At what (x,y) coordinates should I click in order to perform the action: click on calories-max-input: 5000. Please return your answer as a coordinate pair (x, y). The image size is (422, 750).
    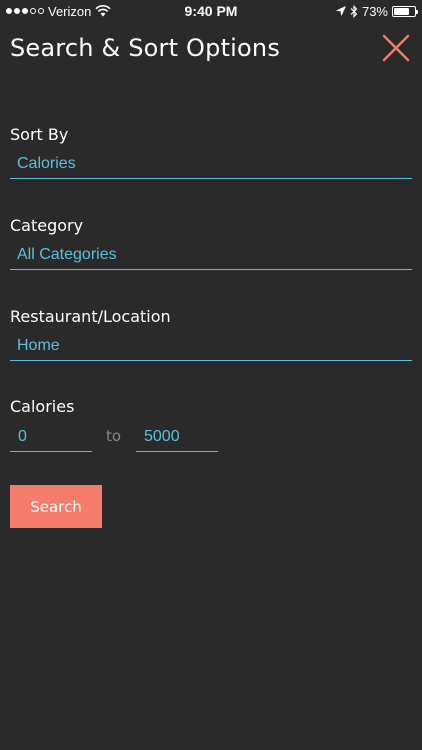
    Looking at the image, I should click on (177, 437).